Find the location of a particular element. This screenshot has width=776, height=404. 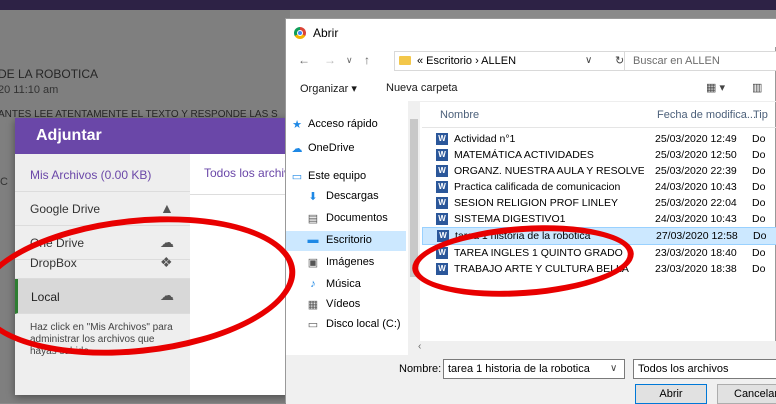

recent-chevron-icon: ∨ is located at coordinates (349, 60).